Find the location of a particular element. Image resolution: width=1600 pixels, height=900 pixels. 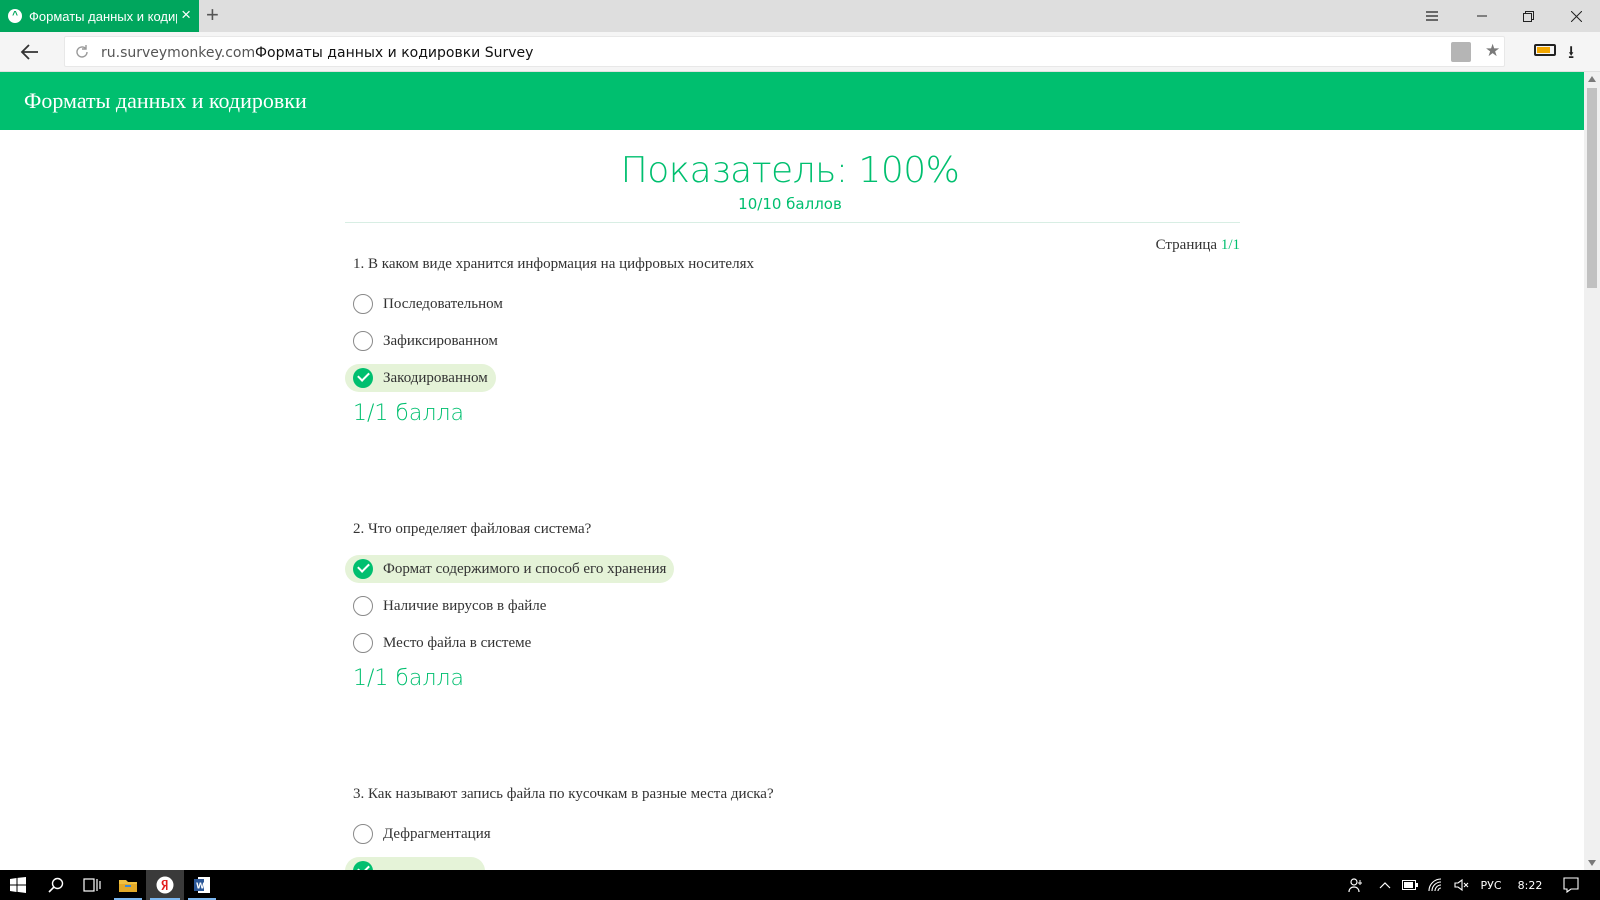

file-explorer-icon is located at coordinates (128, 885).